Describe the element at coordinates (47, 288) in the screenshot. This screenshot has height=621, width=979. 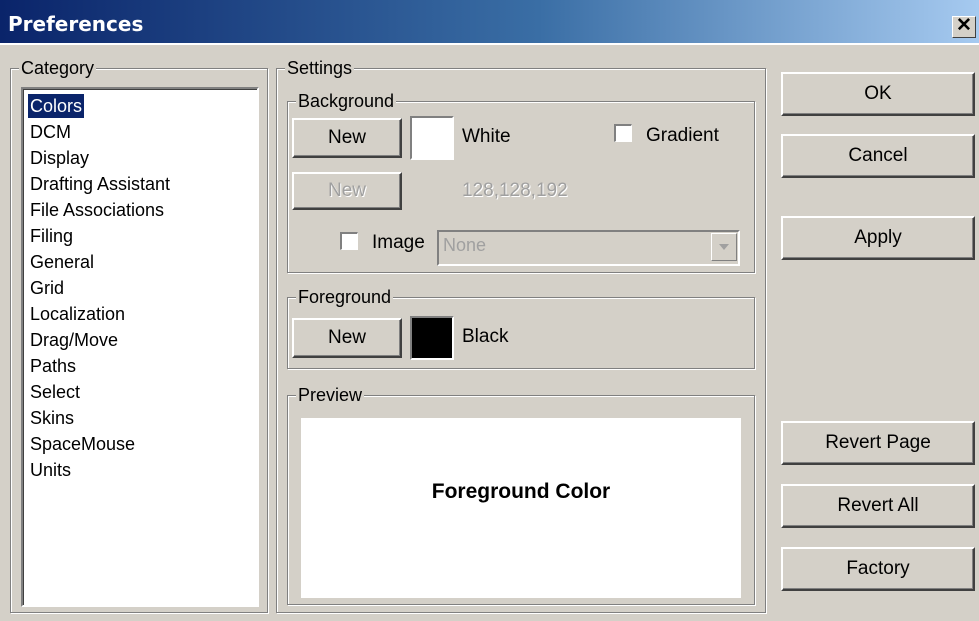
I see `category-item: Grid` at that location.